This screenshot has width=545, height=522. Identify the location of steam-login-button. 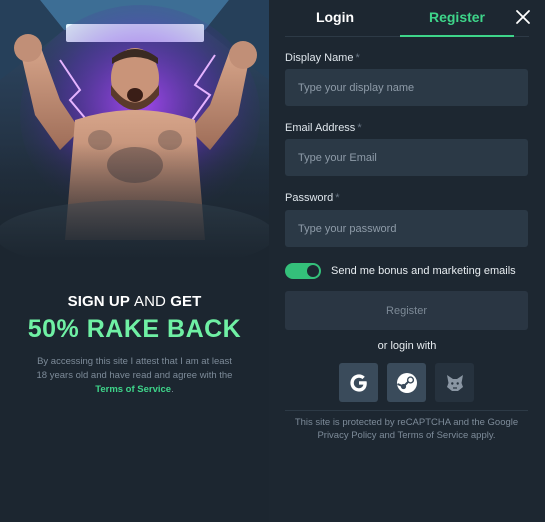
(406, 382).